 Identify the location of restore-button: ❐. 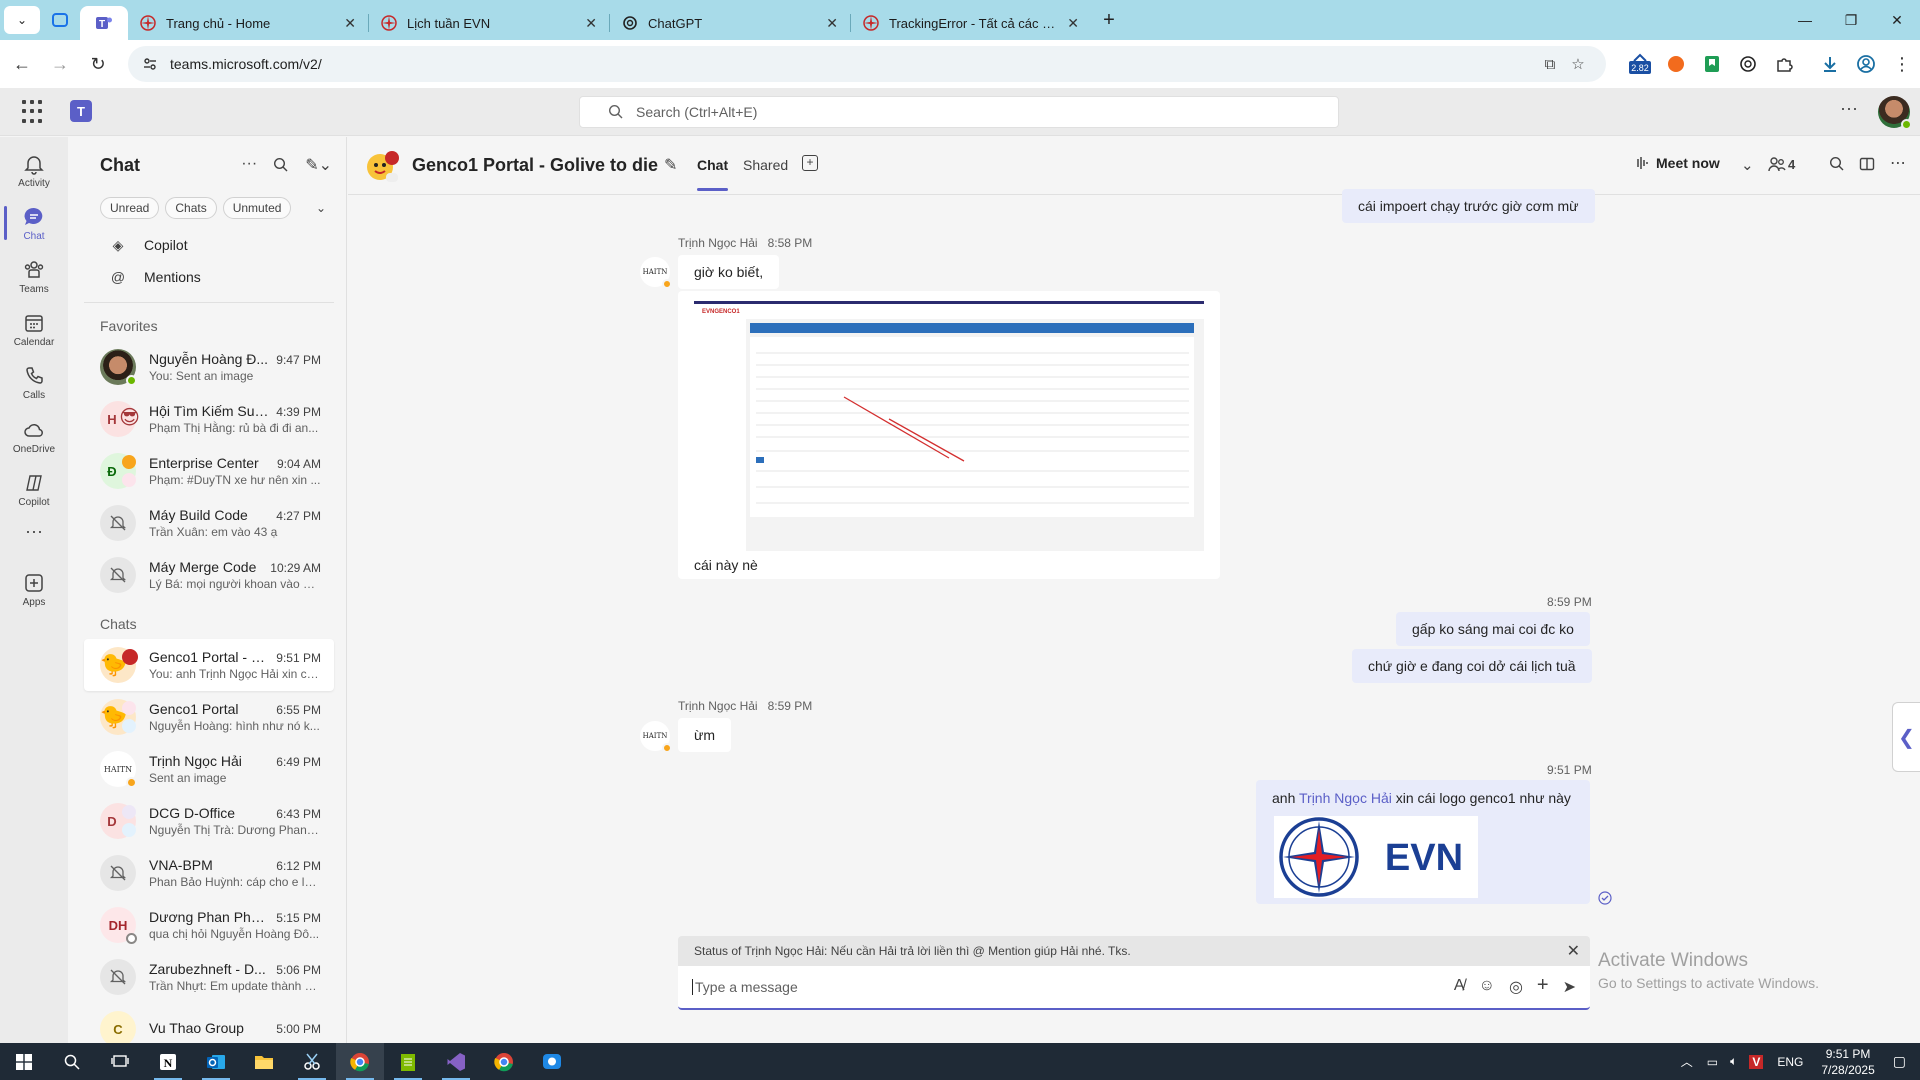
(1851, 20).